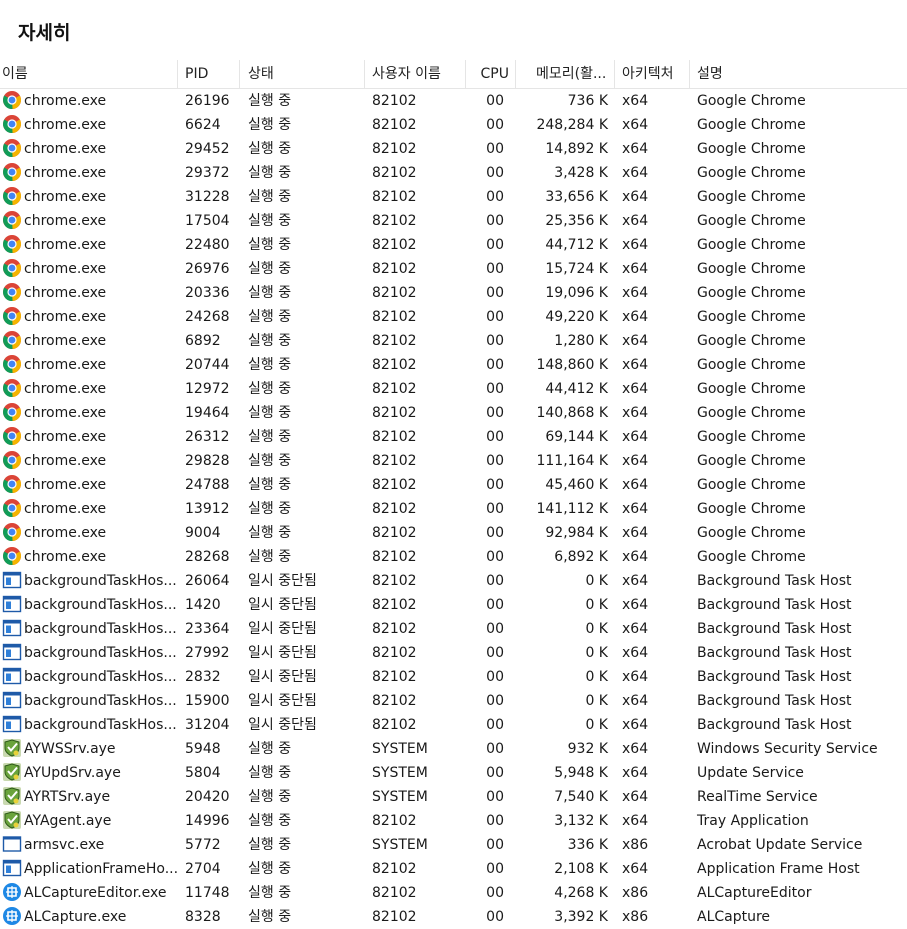  What do you see at coordinates (302, 74) in the screenshot?
I see `column-header-status: 상태` at bounding box center [302, 74].